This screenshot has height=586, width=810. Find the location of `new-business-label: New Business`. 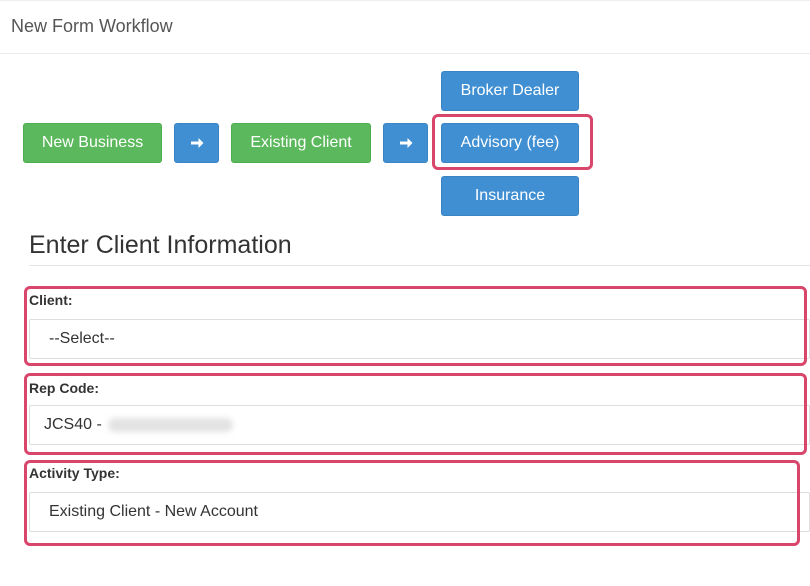

new-business-label: New Business is located at coordinates (92, 142).